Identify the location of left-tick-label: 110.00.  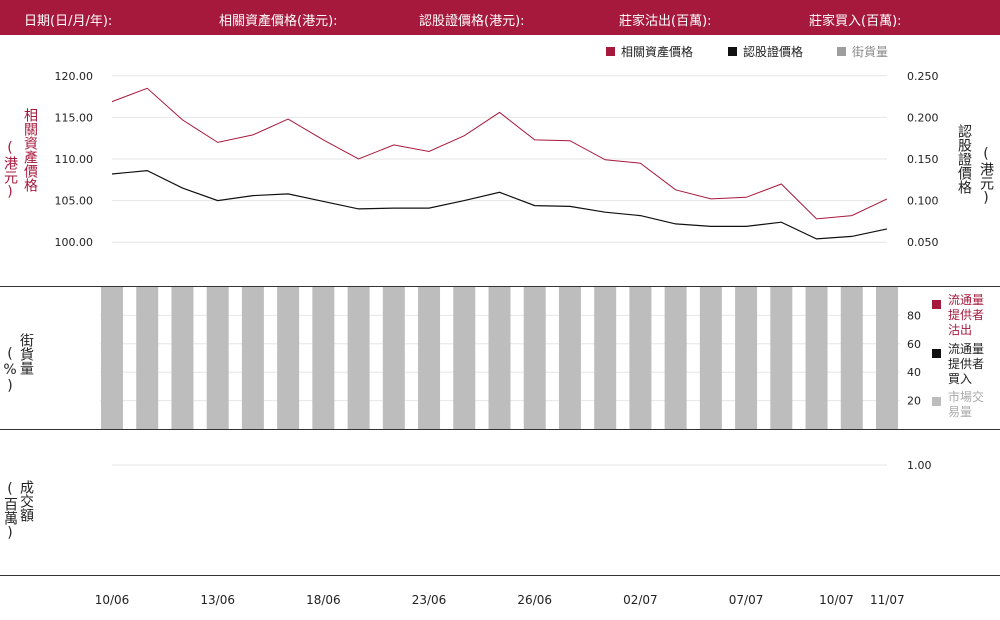
(74, 159).